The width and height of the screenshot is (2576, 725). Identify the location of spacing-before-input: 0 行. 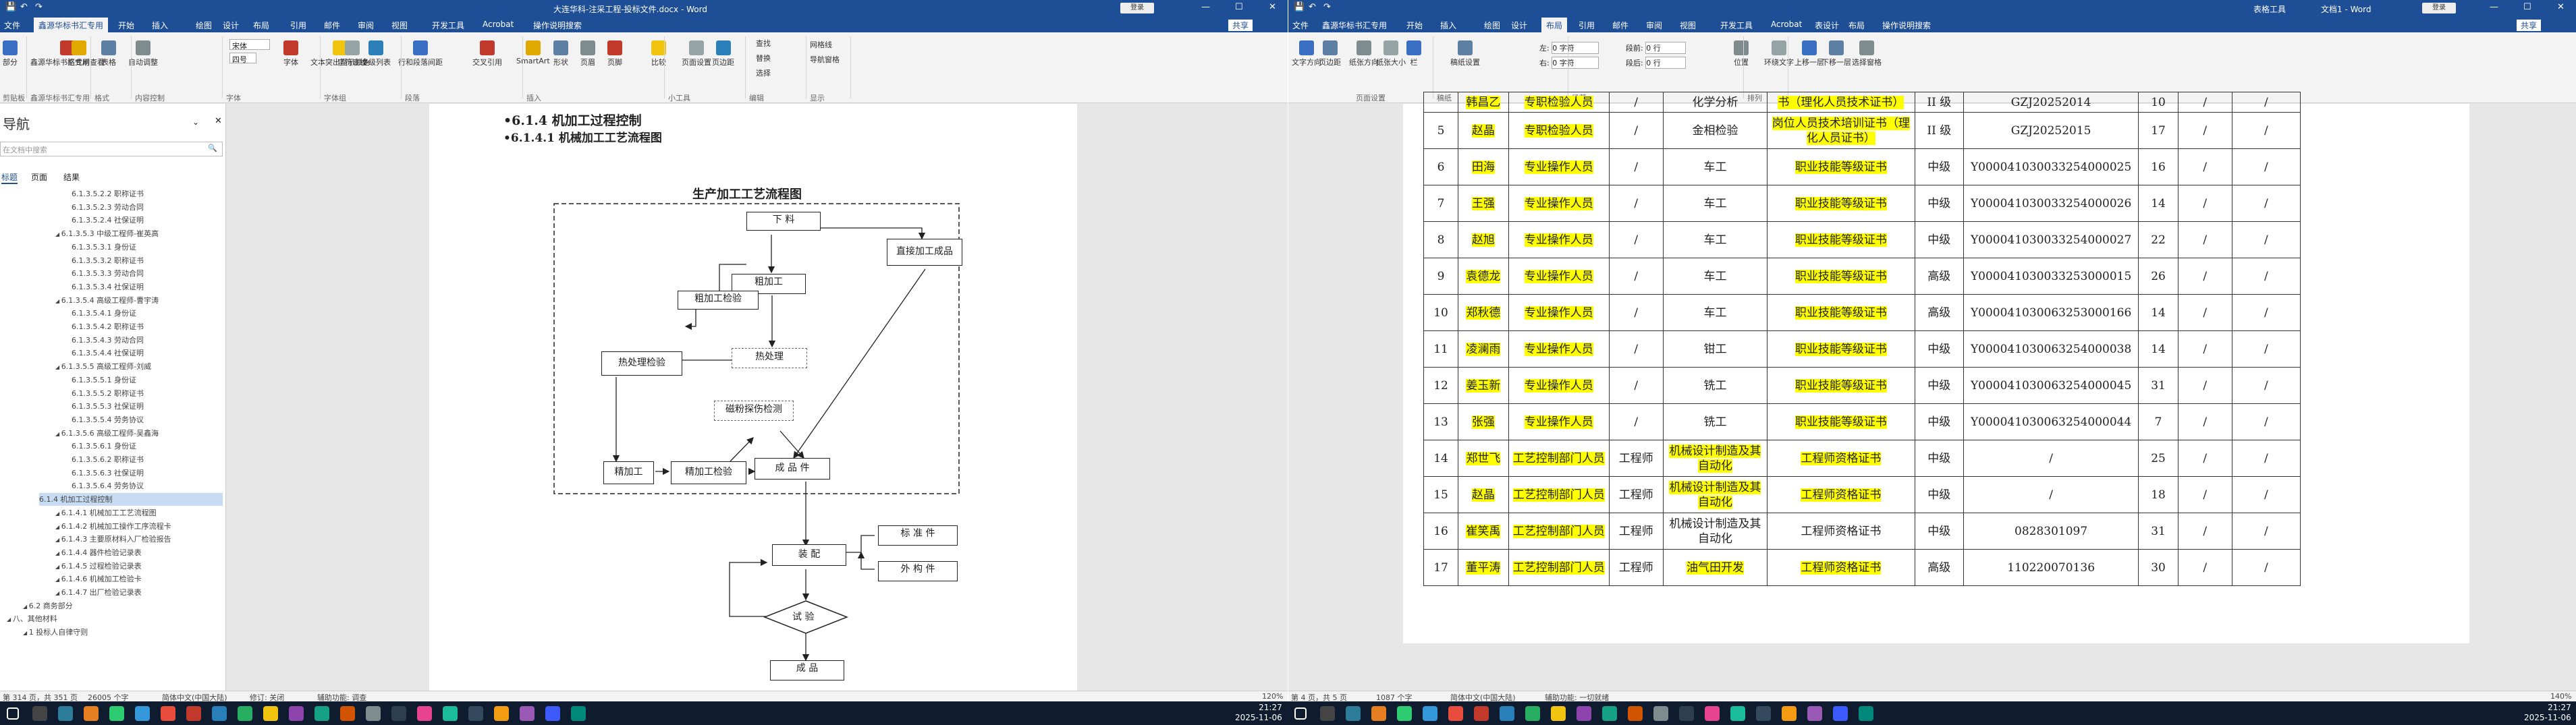
(1666, 48).